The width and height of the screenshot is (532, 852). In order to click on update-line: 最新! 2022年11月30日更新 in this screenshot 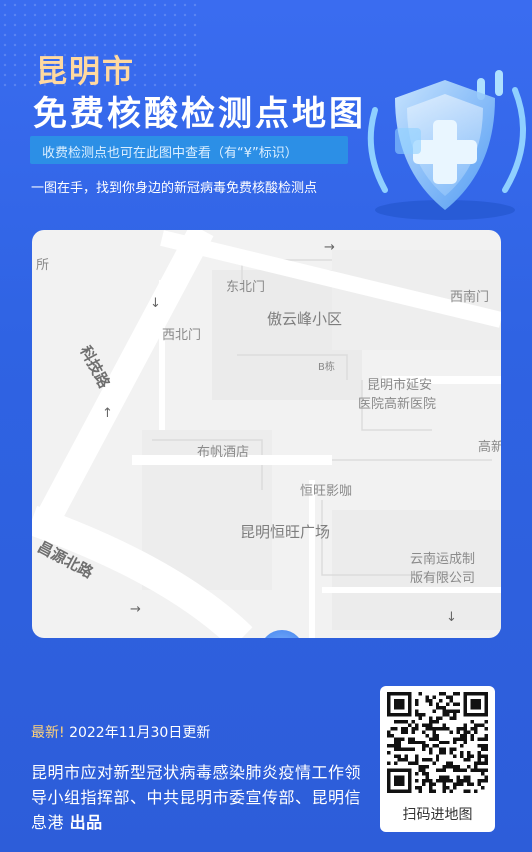, I will do `click(120, 732)`.